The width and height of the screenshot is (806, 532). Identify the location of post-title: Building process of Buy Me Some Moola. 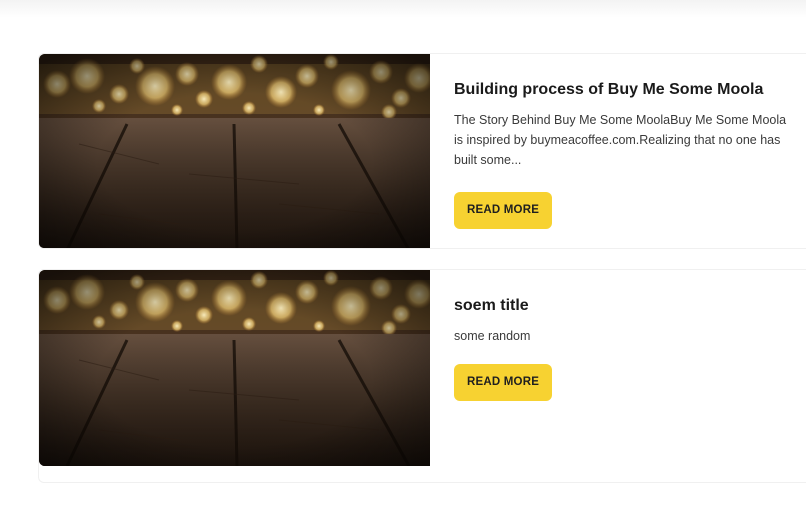
(630, 90).